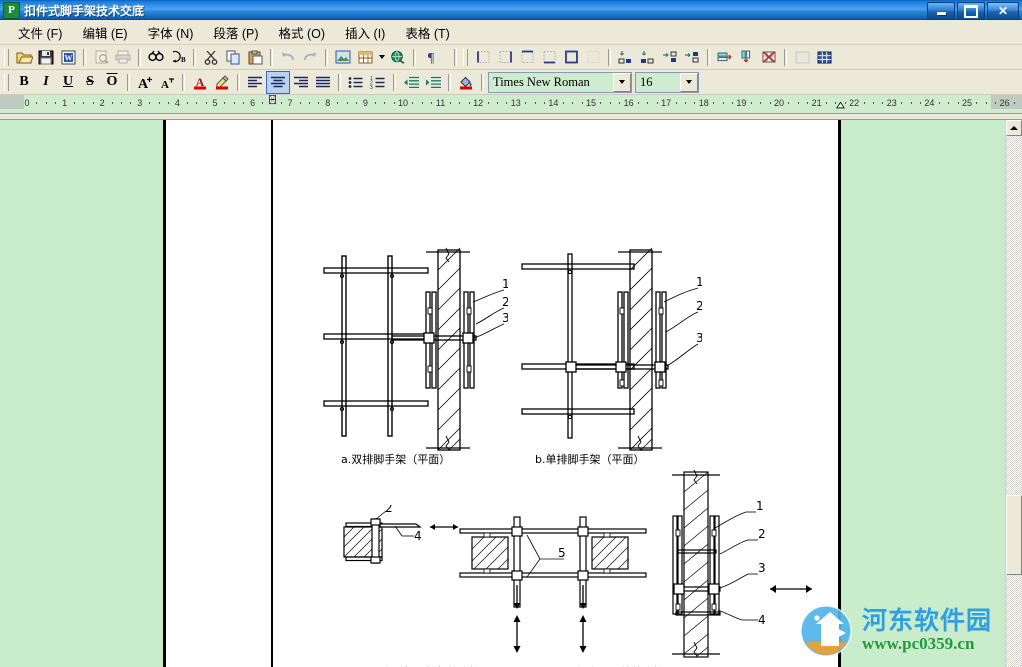 The image size is (1022, 667). I want to click on font-color-icon: A, so click(200, 82).